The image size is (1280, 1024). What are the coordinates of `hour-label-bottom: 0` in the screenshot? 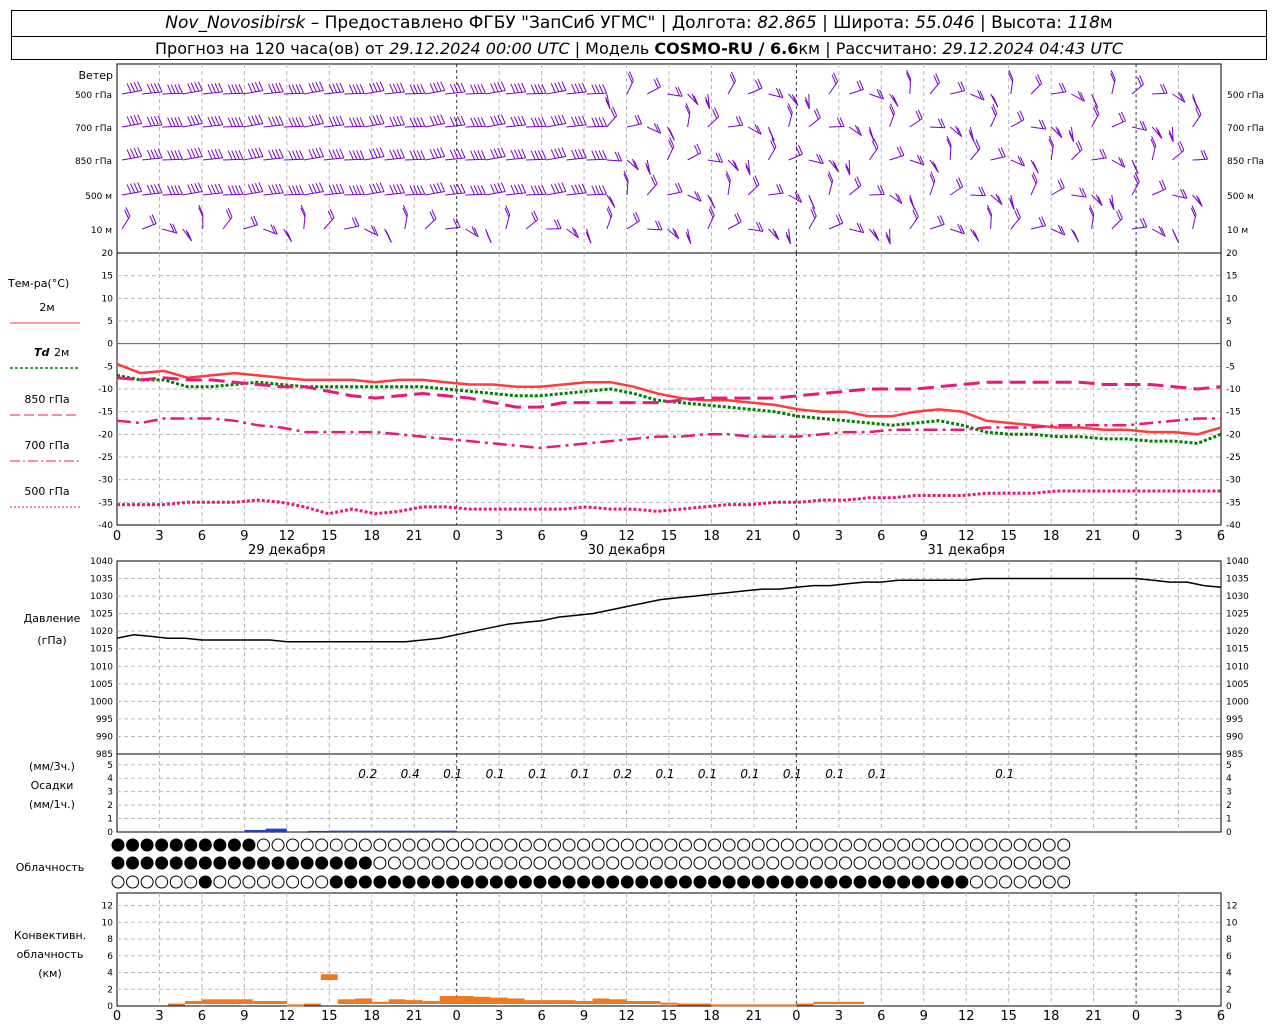 It's located at (117, 1016).